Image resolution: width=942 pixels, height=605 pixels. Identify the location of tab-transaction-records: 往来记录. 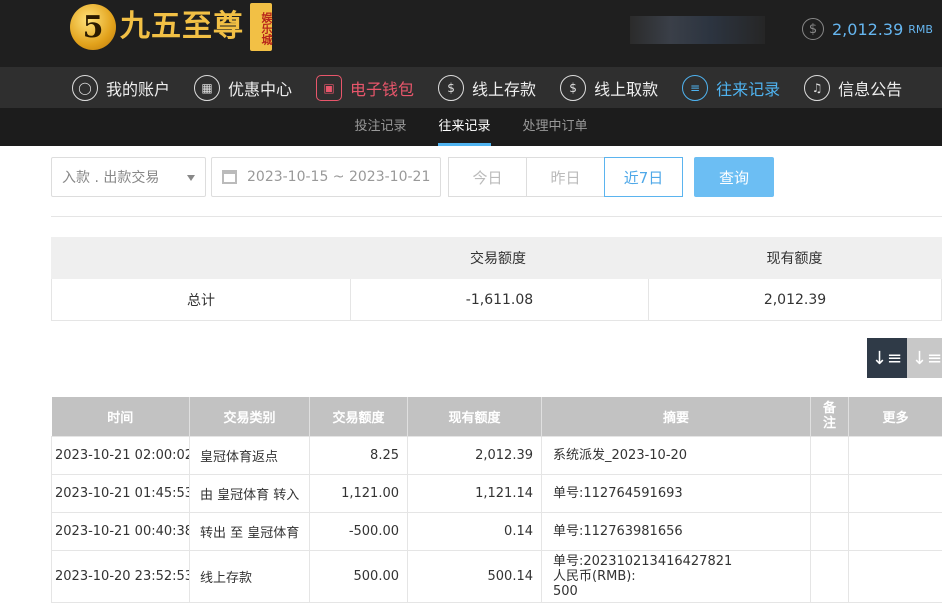
(464, 127).